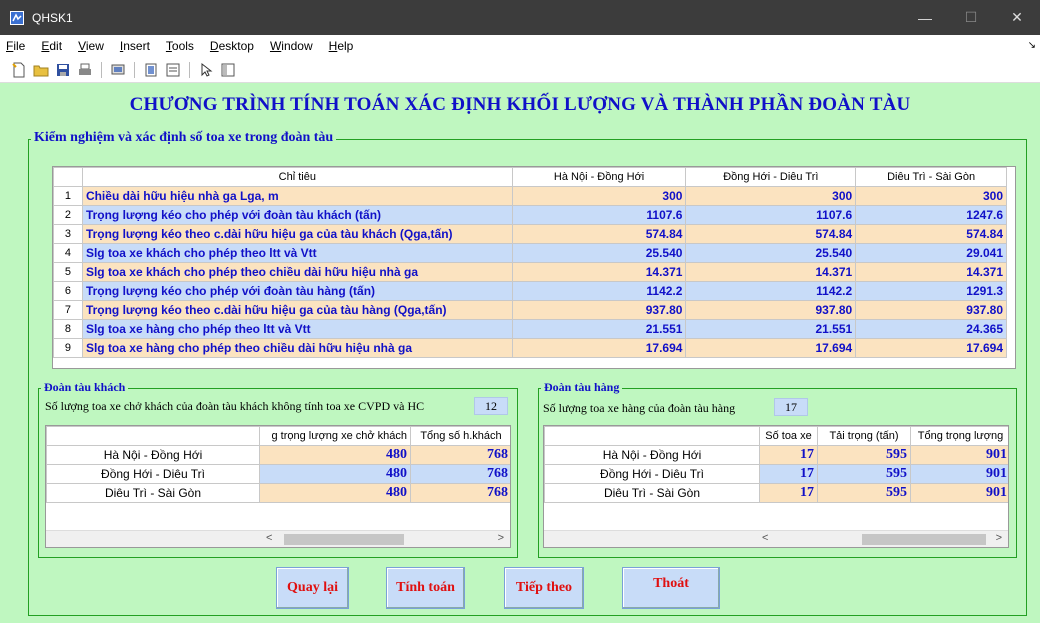 This screenshot has width=1040, height=623. Describe the element at coordinates (931, 177) in the screenshot. I see `column-header: Diêu Trì - Sài Gòn` at that location.